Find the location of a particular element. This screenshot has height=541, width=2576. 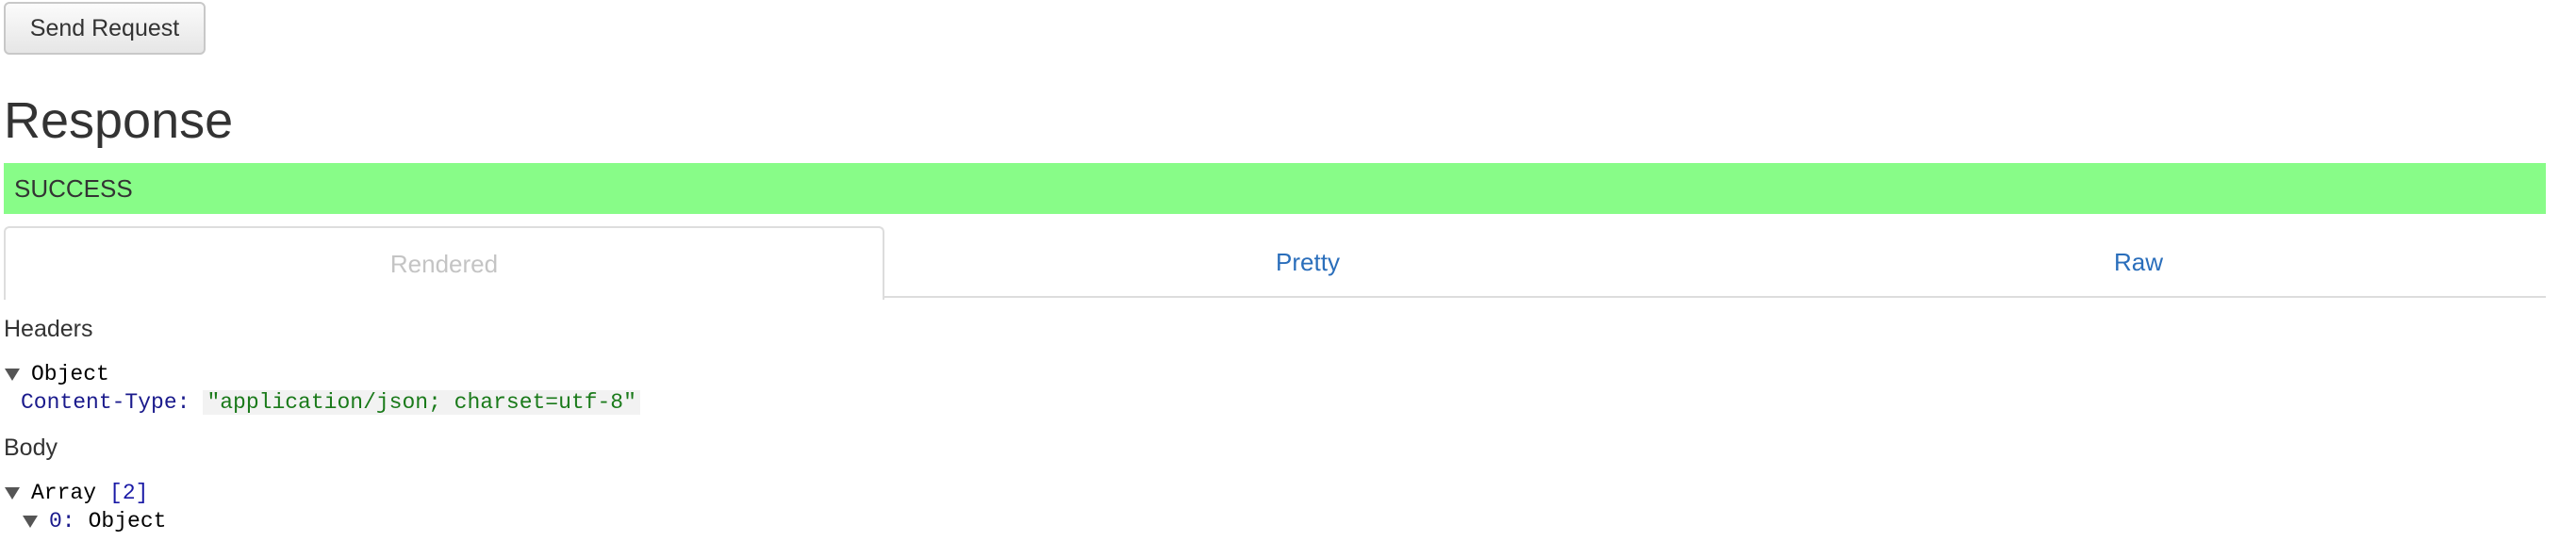

array-count: [2] is located at coordinates (129, 493).